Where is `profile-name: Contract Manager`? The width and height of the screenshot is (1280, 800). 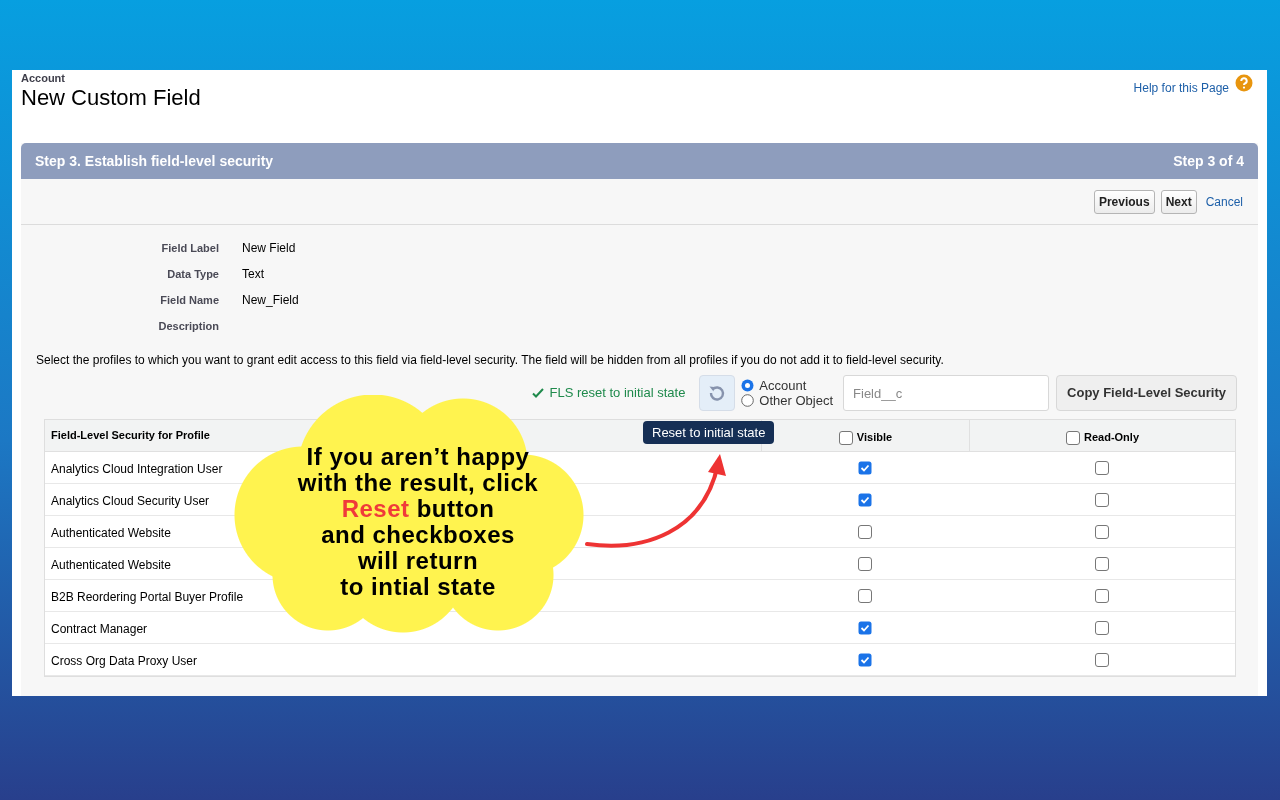
profile-name: Contract Manager is located at coordinates (99, 628).